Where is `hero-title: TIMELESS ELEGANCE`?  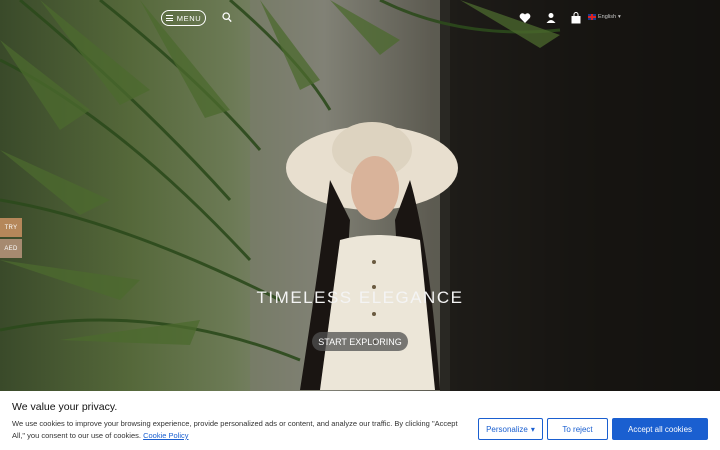
hero-title: TIMELESS ELEGANCE is located at coordinates (360, 297).